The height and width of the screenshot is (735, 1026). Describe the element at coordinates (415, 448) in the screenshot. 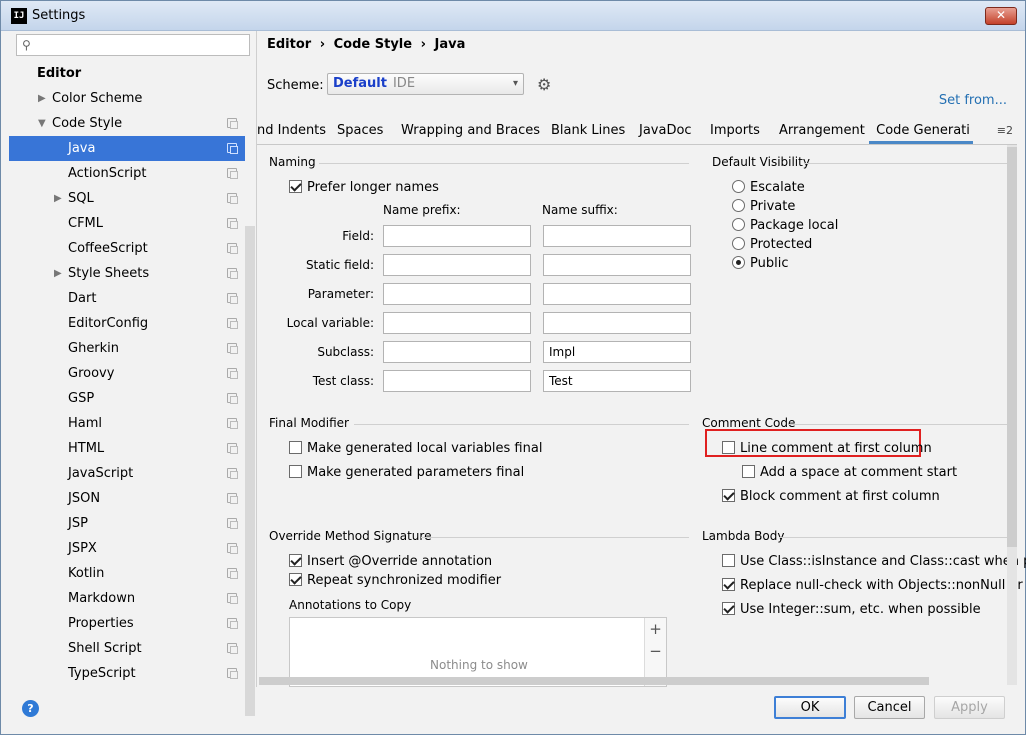

I see `final-local-variables-checkbox: Make generated local variables final` at that location.